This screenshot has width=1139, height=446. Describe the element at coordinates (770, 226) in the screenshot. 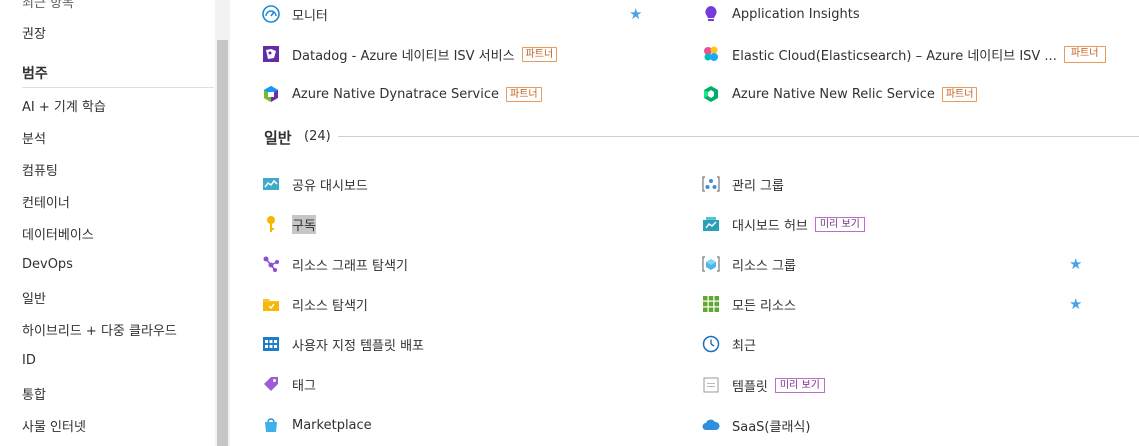

I see `service-label: 대시보드 허브` at that location.